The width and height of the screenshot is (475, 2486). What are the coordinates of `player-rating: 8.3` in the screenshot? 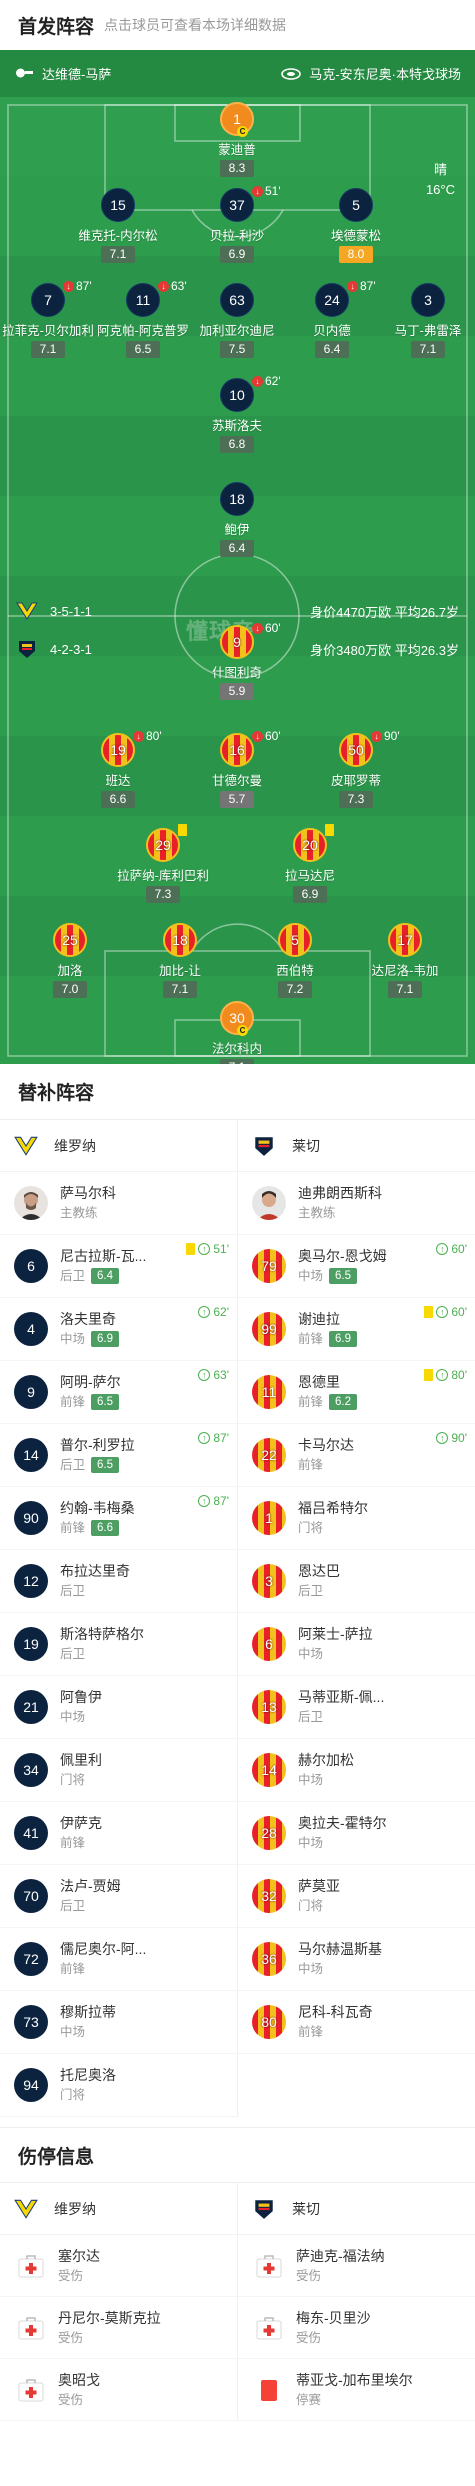 It's located at (237, 168).